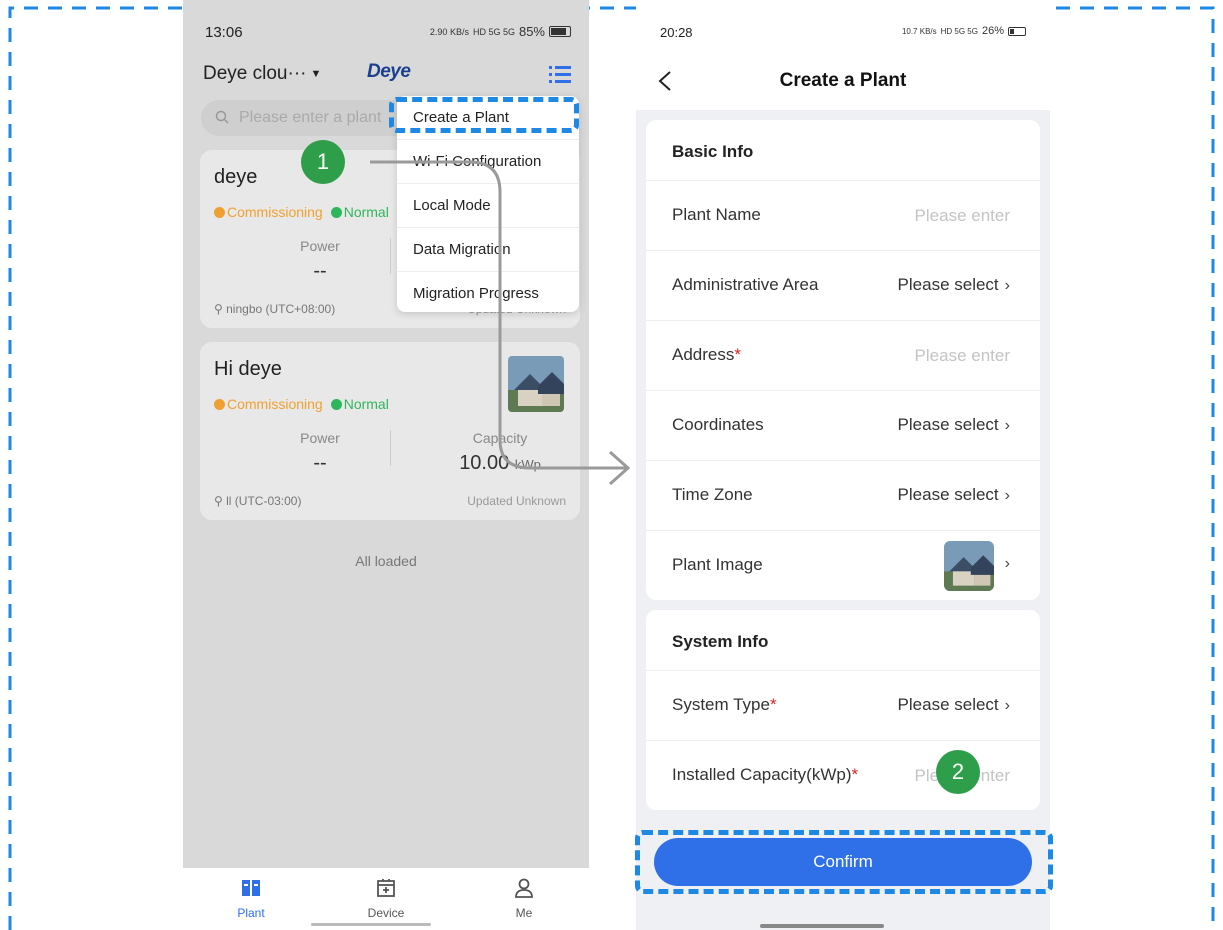 This screenshot has width=1223, height=930. Describe the element at coordinates (948, 424) in the screenshot. I see `coordinates-value: Please select` at that location.